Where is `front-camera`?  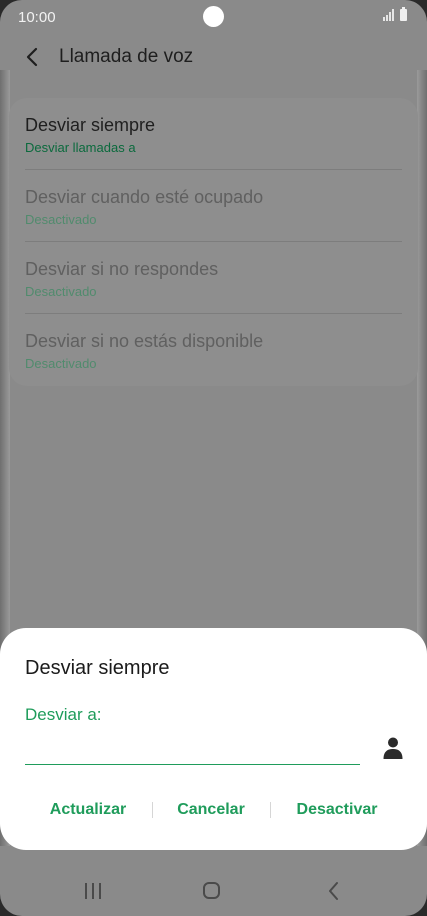 front-camera is located at coordinates (213, 16).